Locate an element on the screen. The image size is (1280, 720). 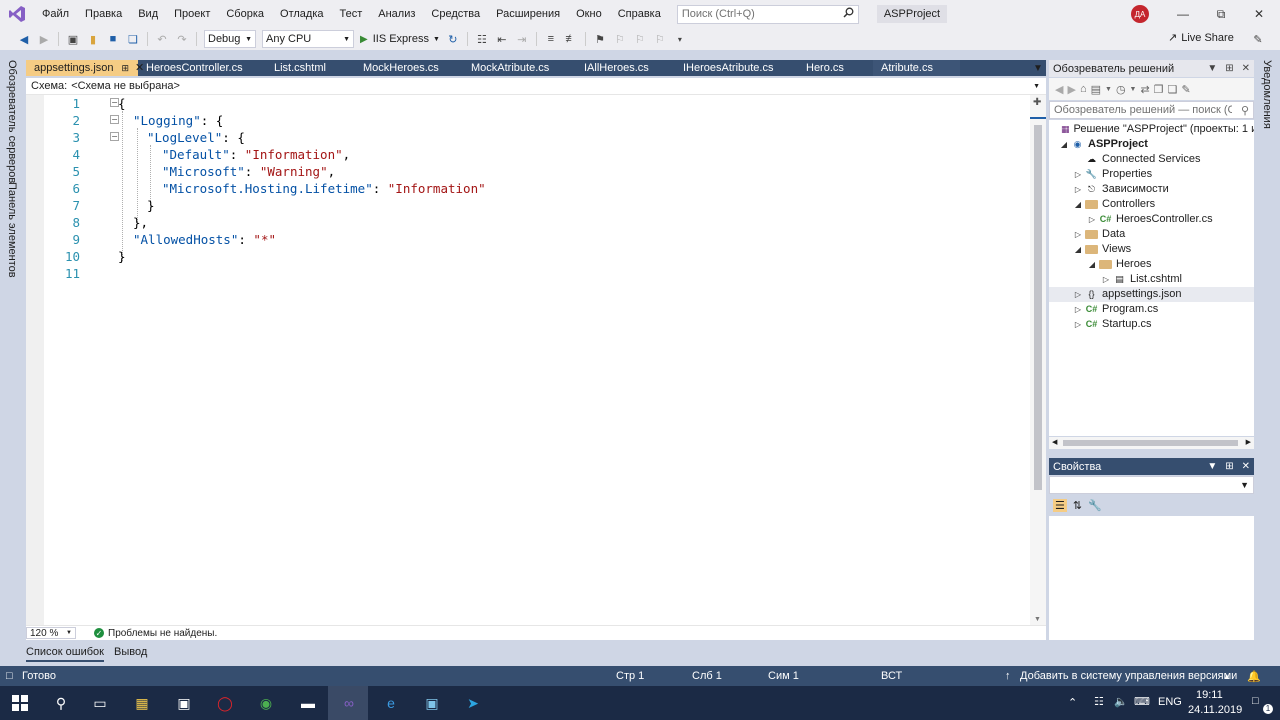
clock-time: 19:11 is located at coordinates (1209, 695).